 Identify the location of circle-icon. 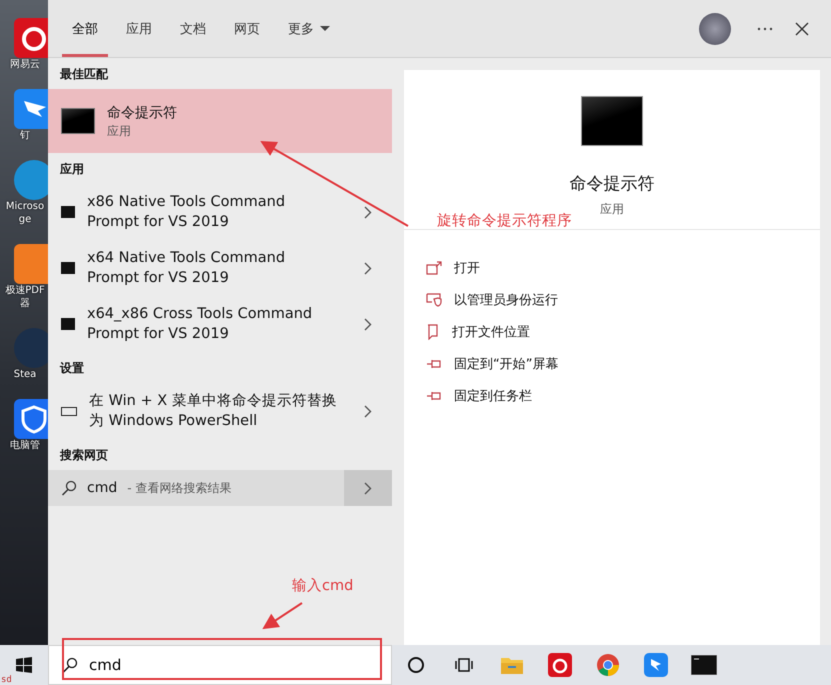
(416, 665).